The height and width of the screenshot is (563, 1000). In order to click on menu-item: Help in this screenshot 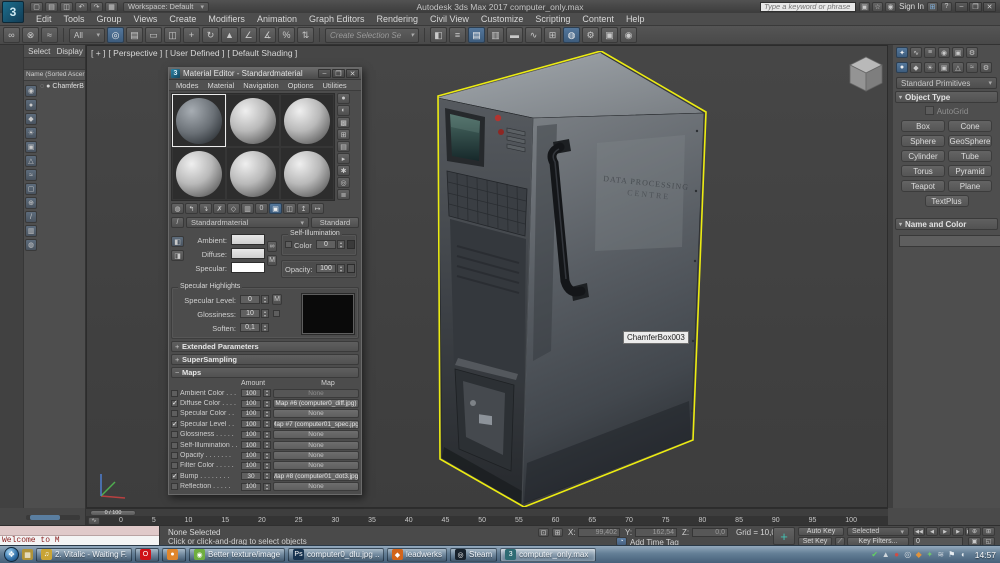, I will do `click(635, 19)`.